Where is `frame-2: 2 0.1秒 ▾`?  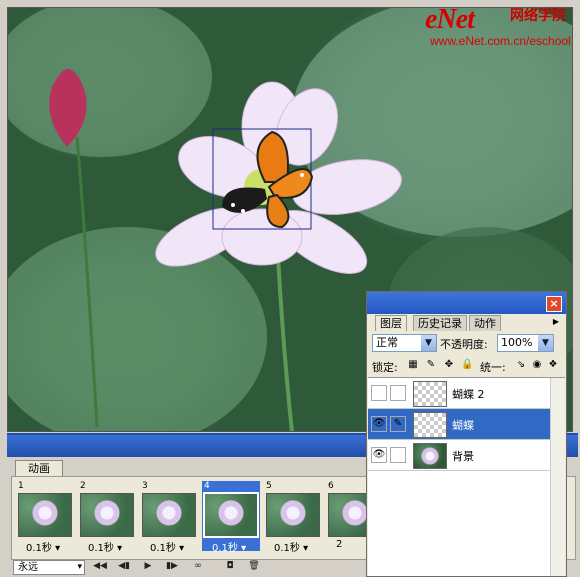 frame-2: 2 0.1秒 ▾ is located at coordinates (107, 517).